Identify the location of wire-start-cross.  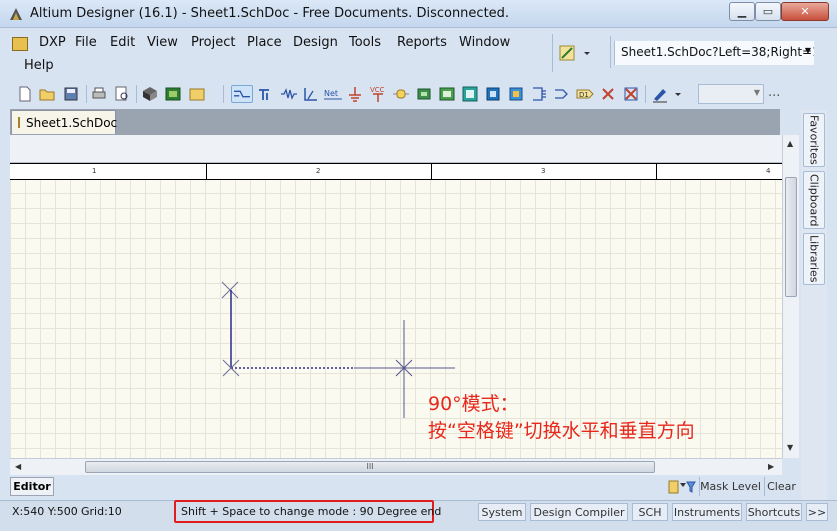
(230, 290).